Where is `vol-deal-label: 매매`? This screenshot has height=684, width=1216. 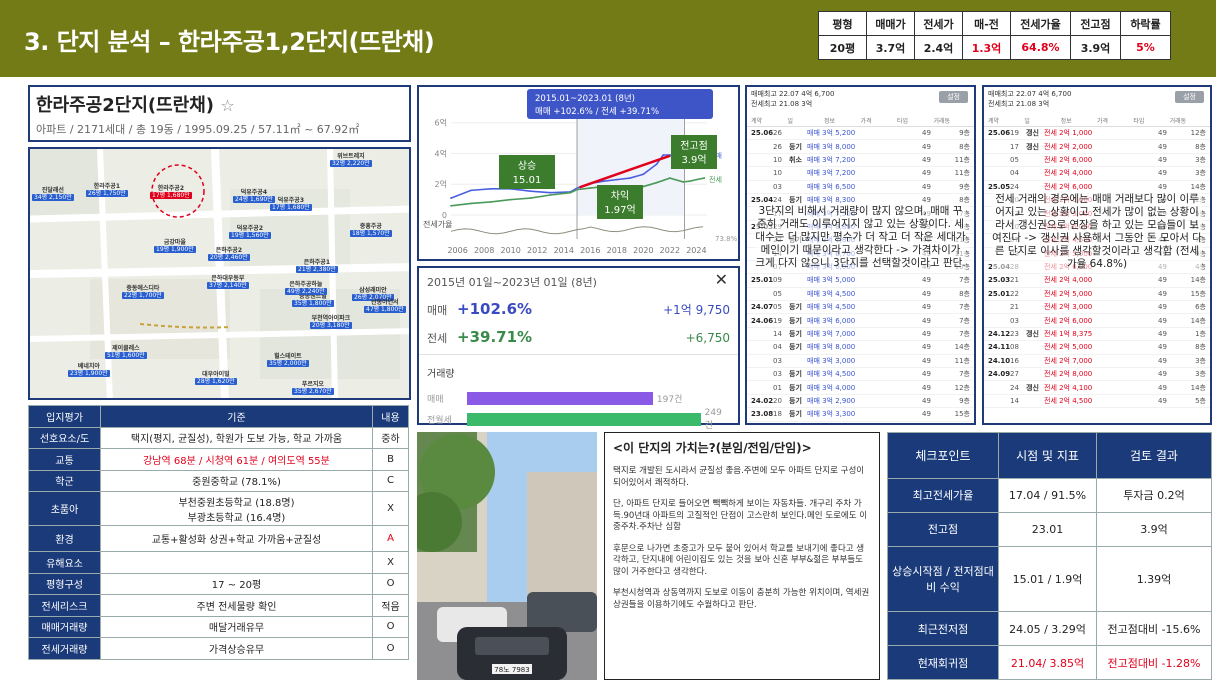
vol-deal-label: 매매 is located at coordinates (435, 399).